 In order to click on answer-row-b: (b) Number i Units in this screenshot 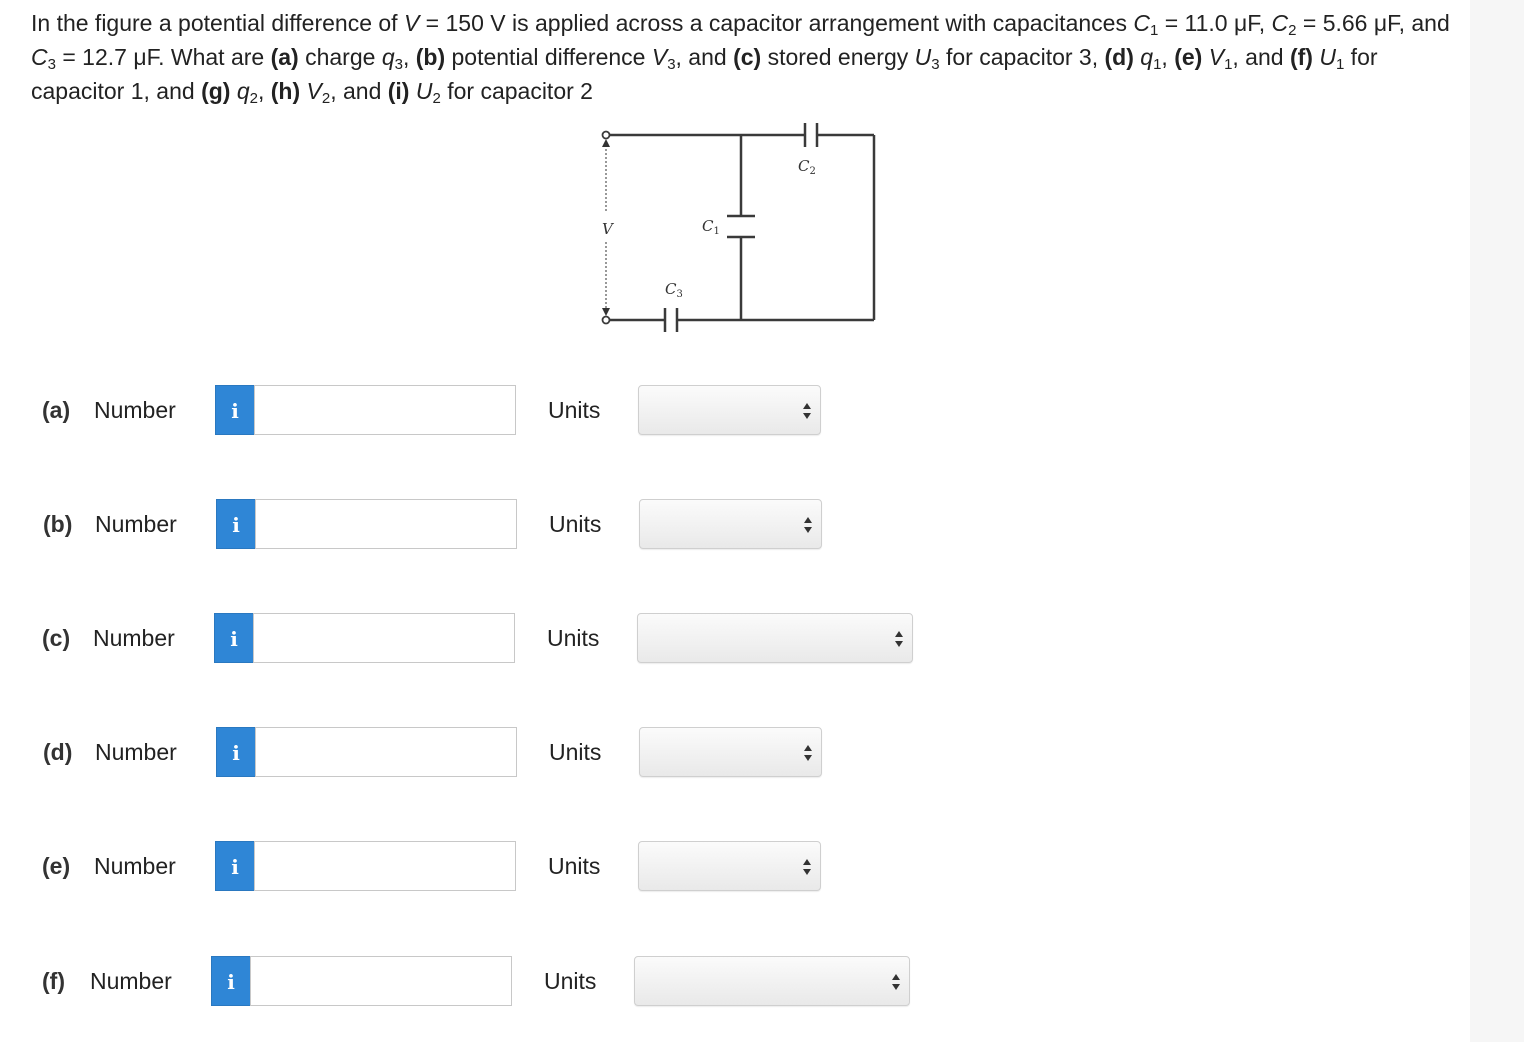, I will do `click(735, 524)`.